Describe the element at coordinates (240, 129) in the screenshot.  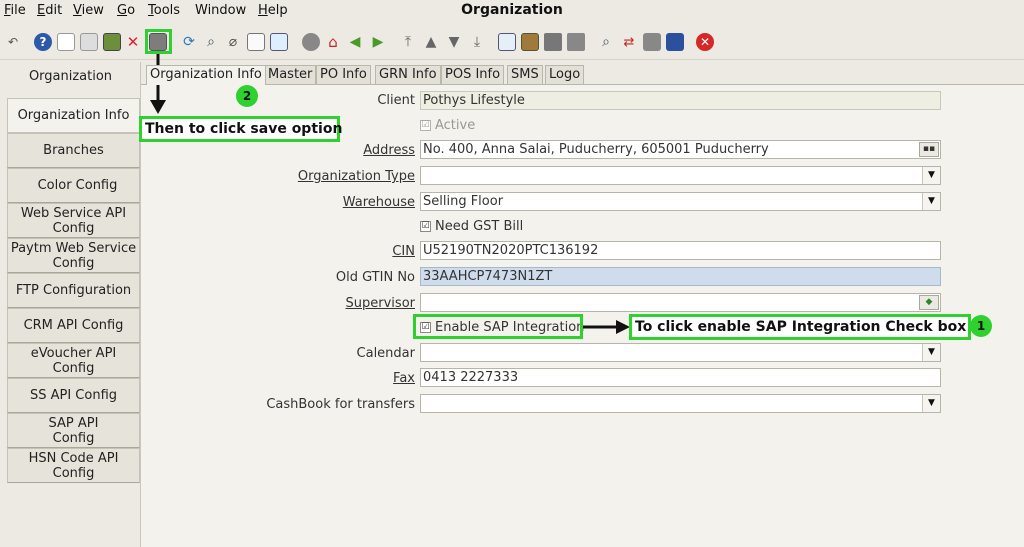
I see `step2-callout: Then to click save option` at that location.